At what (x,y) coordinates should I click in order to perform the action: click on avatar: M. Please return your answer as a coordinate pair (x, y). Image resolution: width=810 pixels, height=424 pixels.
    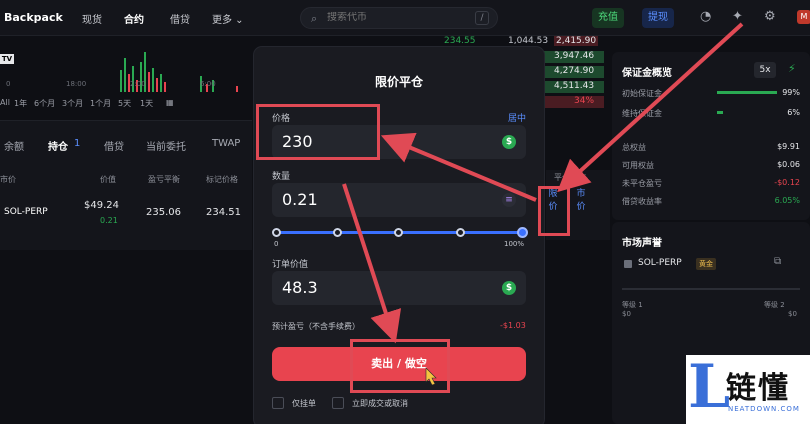
    Looking at the image, I should click on (803, 17).